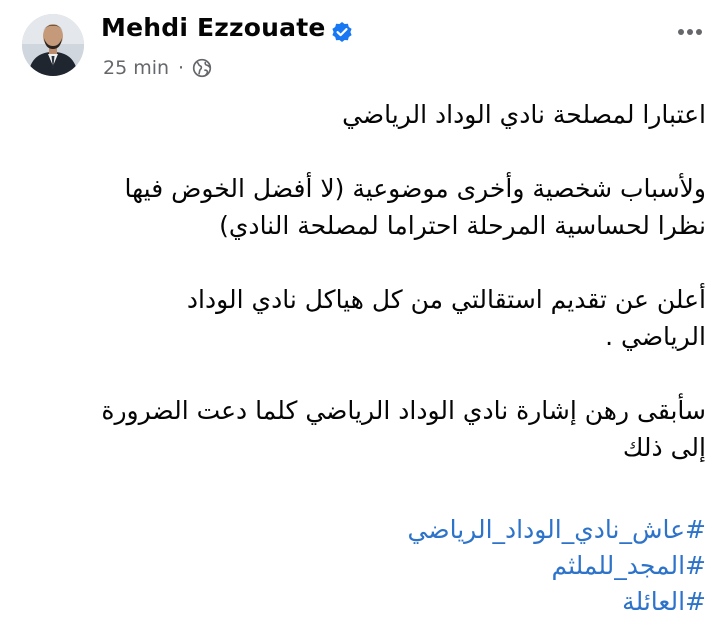 This screenshot has width=720, height=622. I want to click on avatar, so click(53, 45).